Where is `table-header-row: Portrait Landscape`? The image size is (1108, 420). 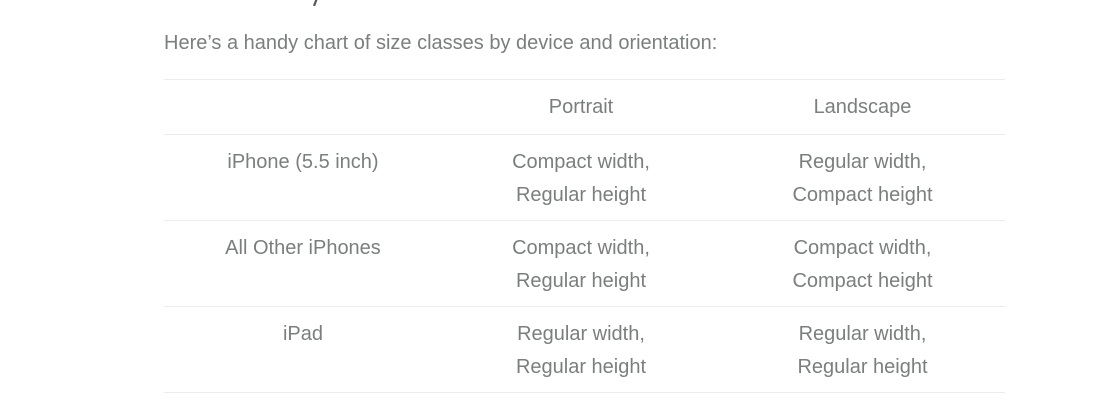 table-header-row: Portrait Landscape is located at coordinates (584, 107).